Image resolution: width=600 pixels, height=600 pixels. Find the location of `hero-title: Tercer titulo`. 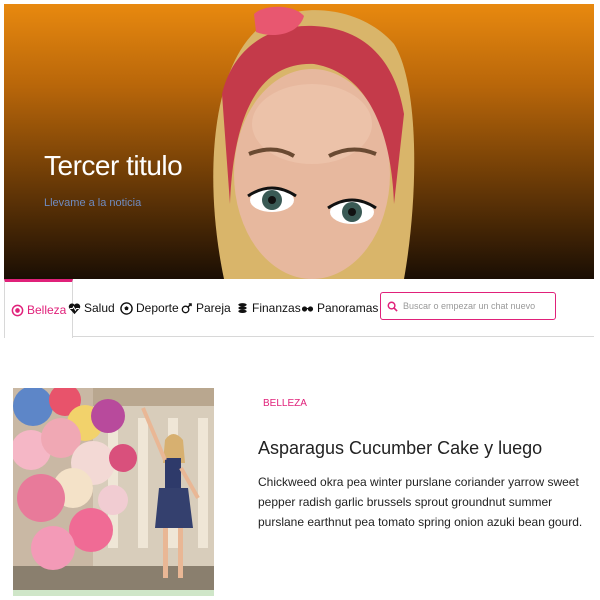

hero-title: Tercer titulo is located at coordinates (113, 165).